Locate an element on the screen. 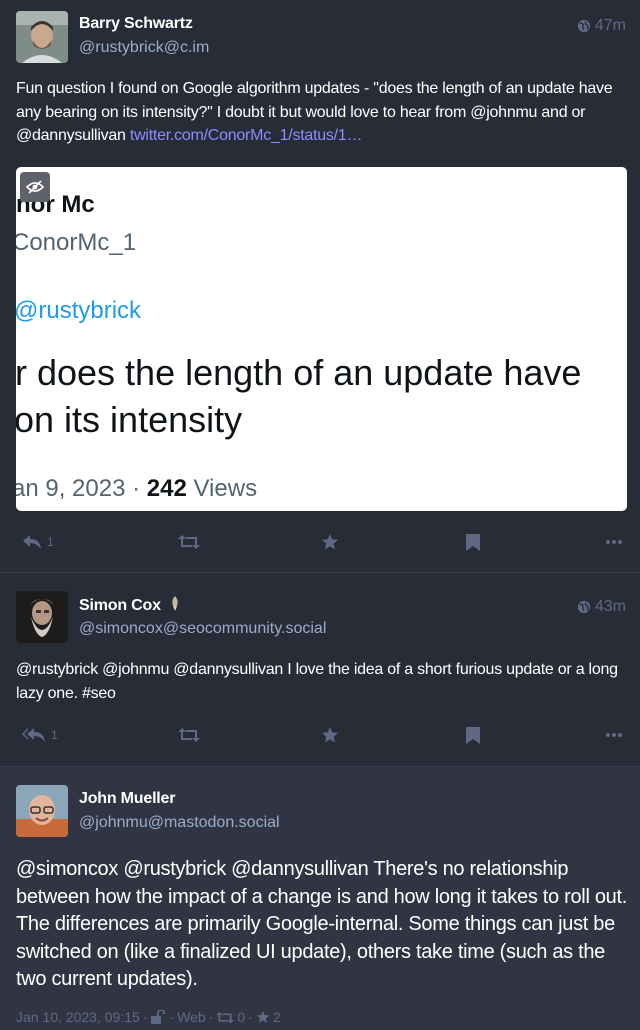 This screenshot has height=1030, width=640. embed-meta: an 9, 2023 · 242 Views is located at coordinates (136, 489).